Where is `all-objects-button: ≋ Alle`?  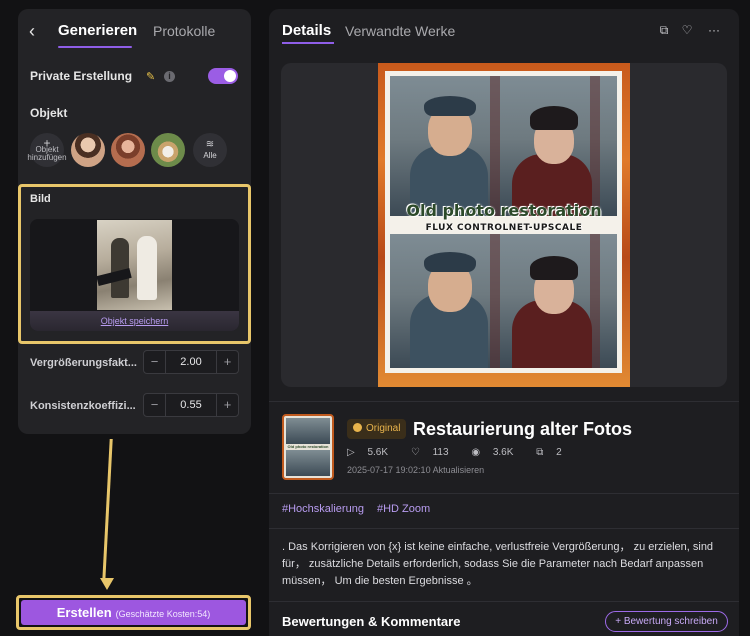
all-objects-button: ≋ Alle is located at coordinates (210, 150).